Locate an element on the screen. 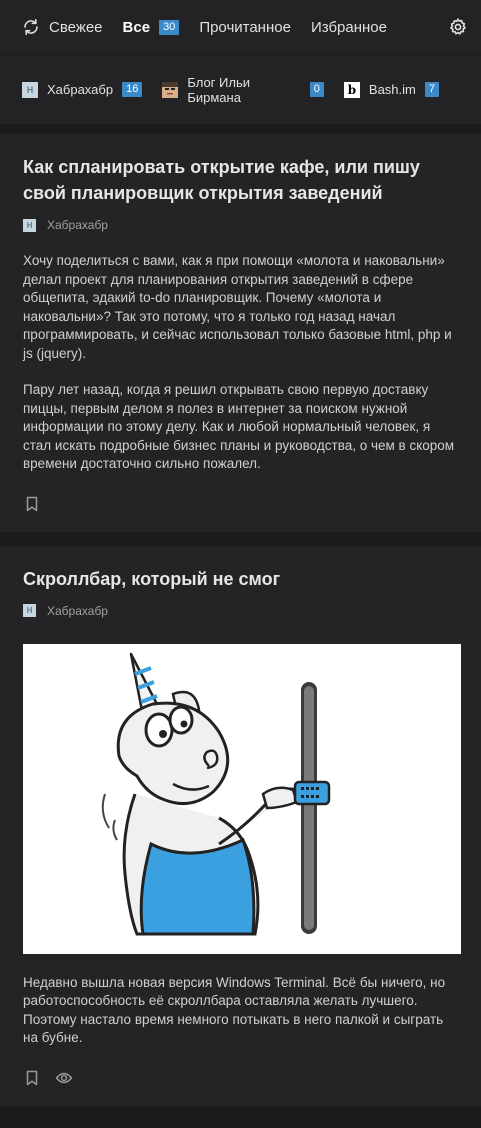 This screenshot has width=481, height=1128. source-name: Хабрахабр is located at coordinates (80, 89).